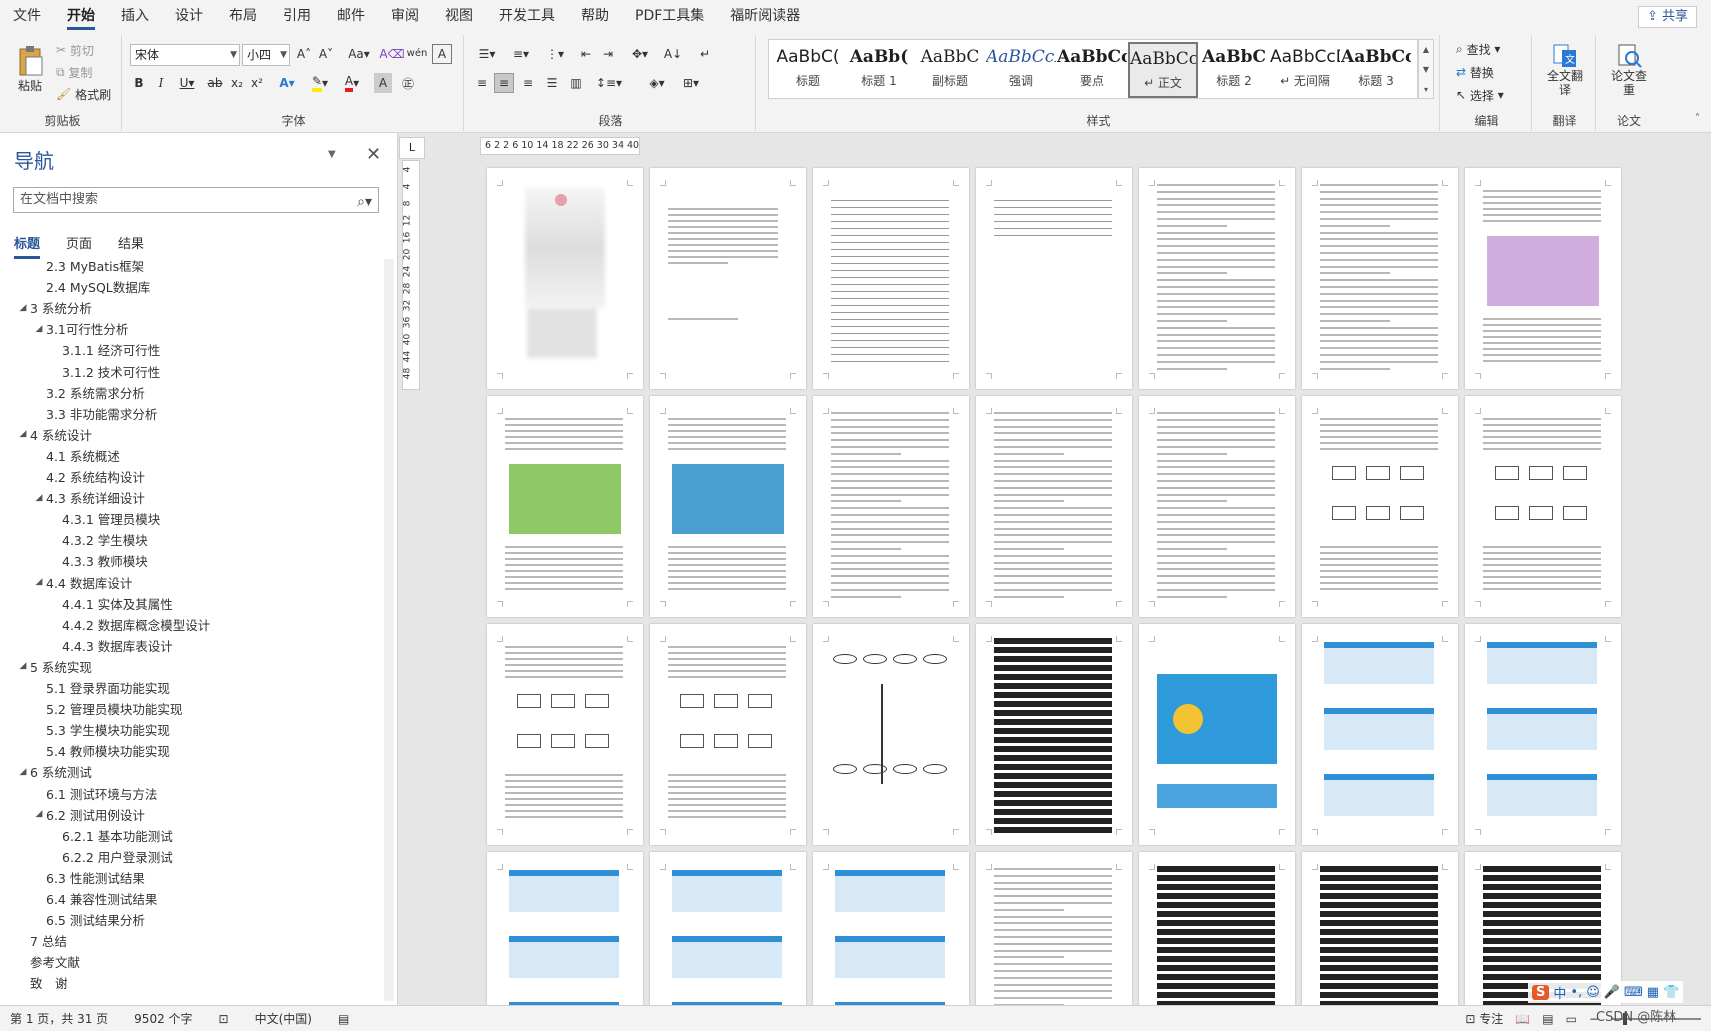 This screenshot has height=1031, width=1711. Describe the element at coordinates (1426, 90) in the screenshot. I see `more-styles-icon: ▾` at that location.